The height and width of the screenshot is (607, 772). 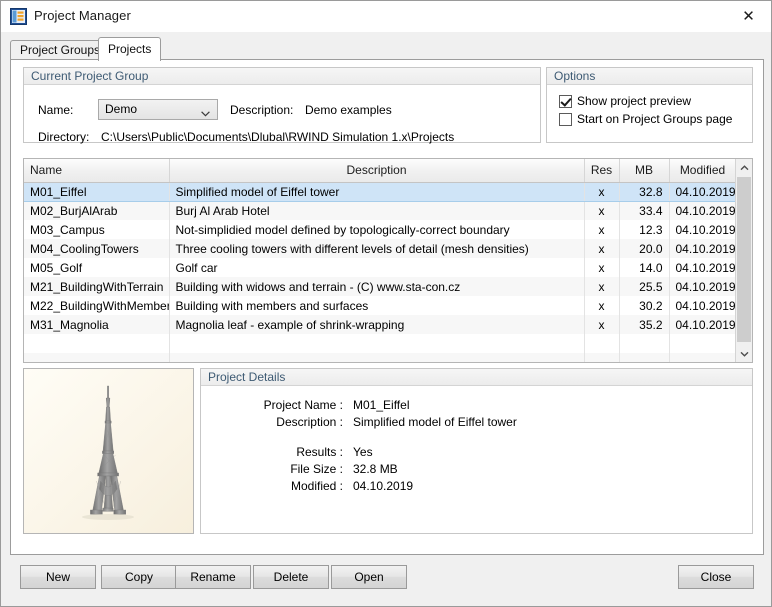 What do you see at coordinates (130, 49) in the screenshot?
I see `tab-projects: Projects` at bounding box center [130, 49].